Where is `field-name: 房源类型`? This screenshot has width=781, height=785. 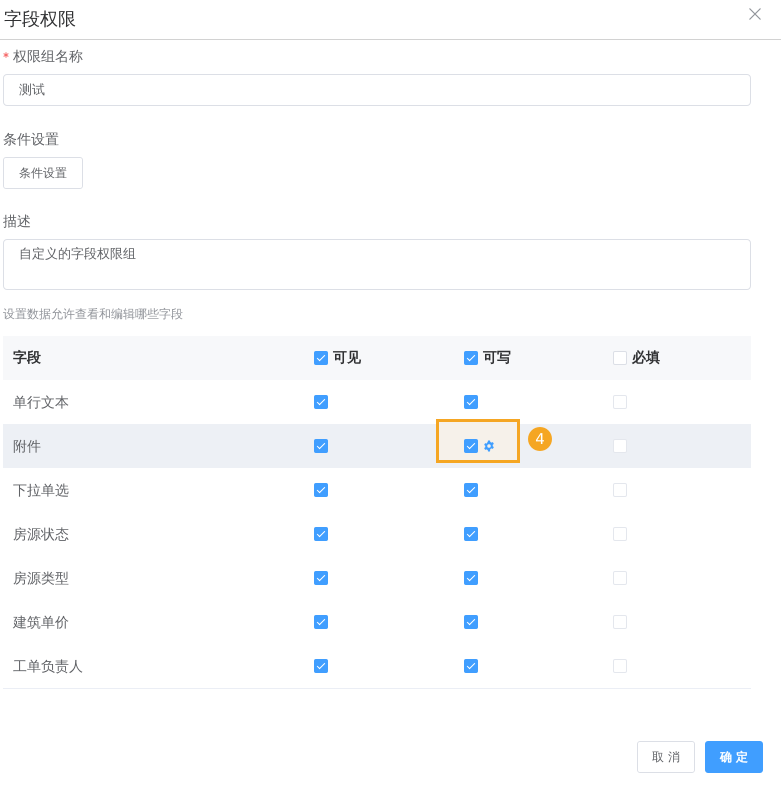 field-name: 房源类型 is located at coordinates (41, 579).